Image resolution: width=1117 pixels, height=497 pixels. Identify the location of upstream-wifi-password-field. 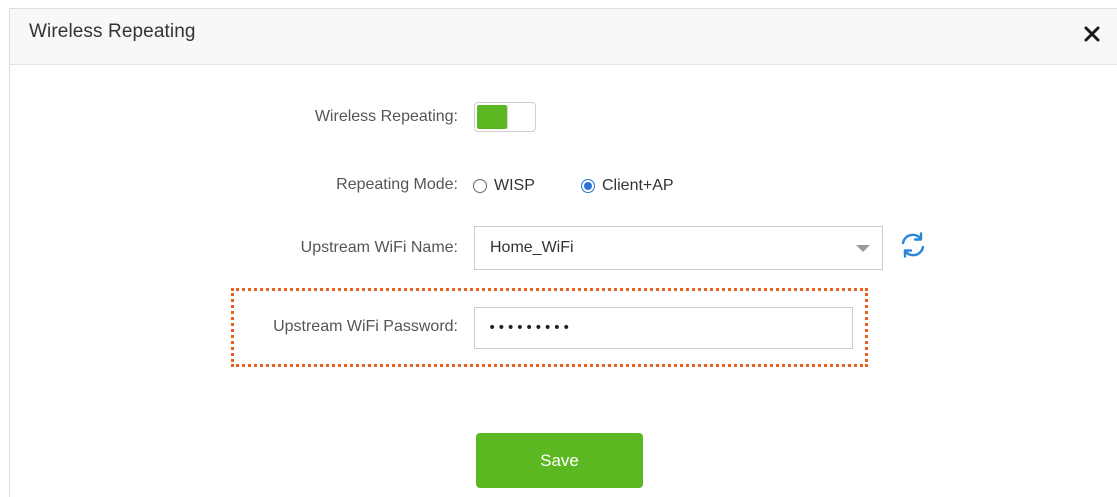
(663, 328).